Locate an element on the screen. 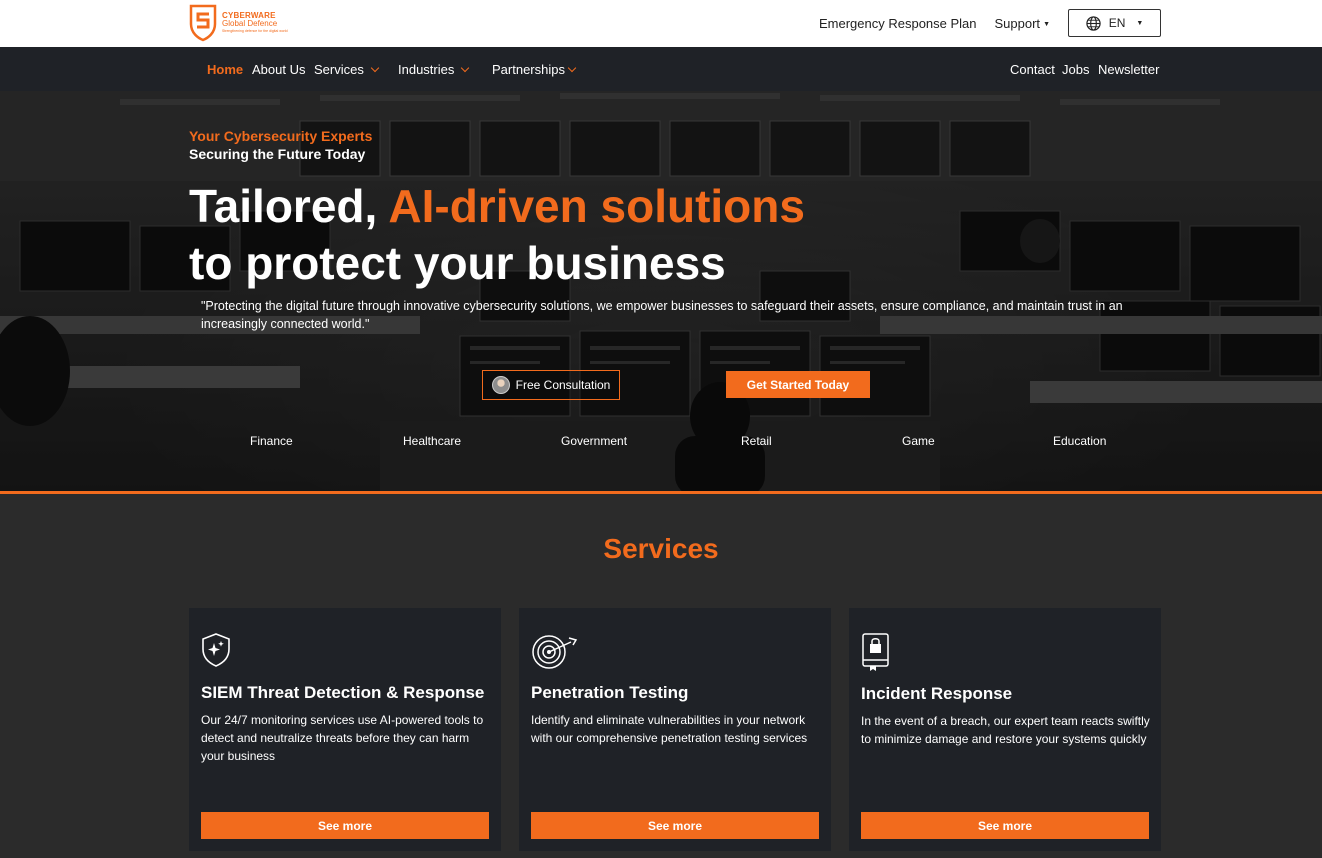 This screenshot has height=858, width=1322. headline-line2: to protect your business is located at coordinates (457, 263).